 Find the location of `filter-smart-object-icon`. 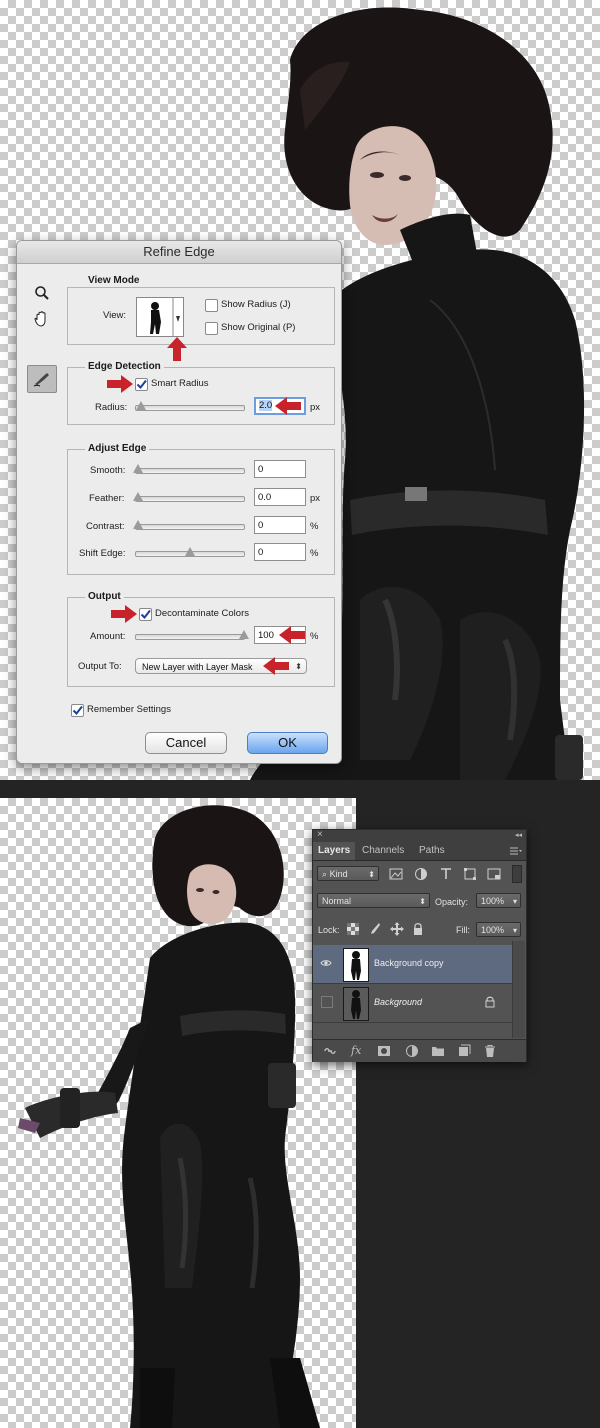

filter-smart-object-icon is located at coordinates (494, 874).